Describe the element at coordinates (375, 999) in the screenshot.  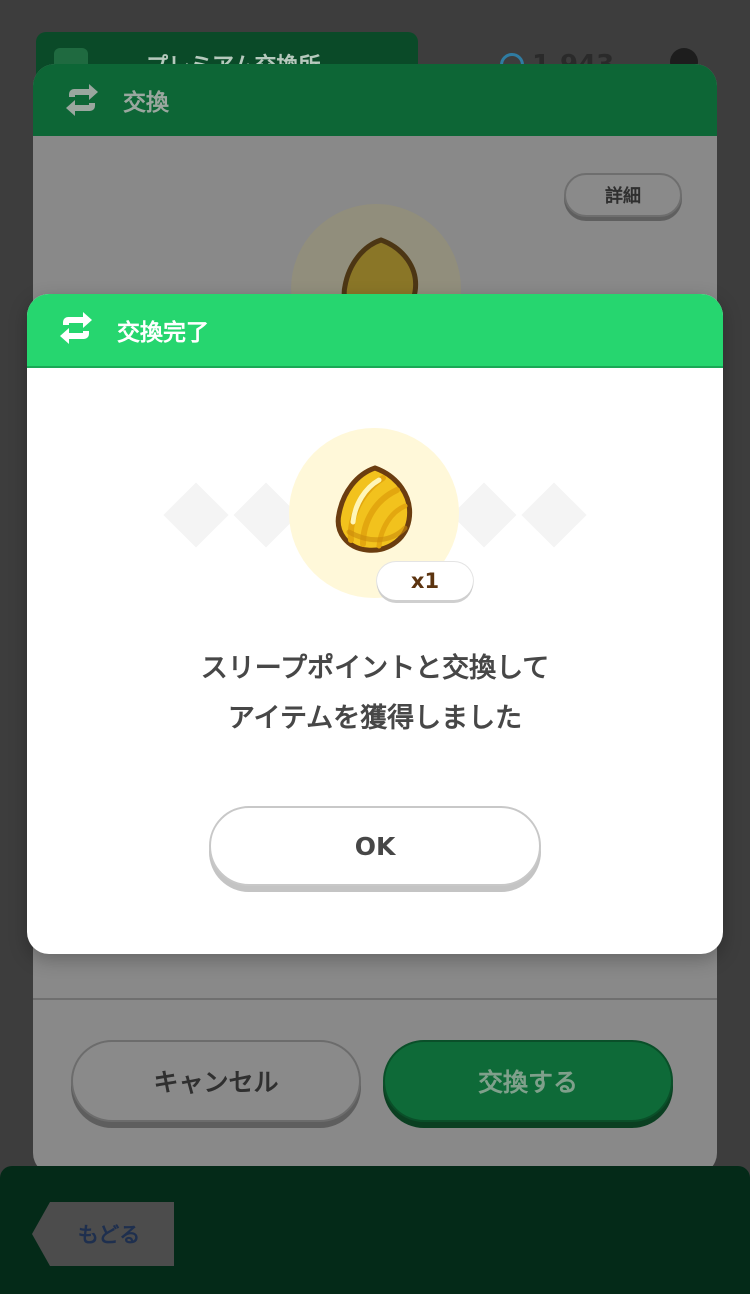
I see `divider` at that location.